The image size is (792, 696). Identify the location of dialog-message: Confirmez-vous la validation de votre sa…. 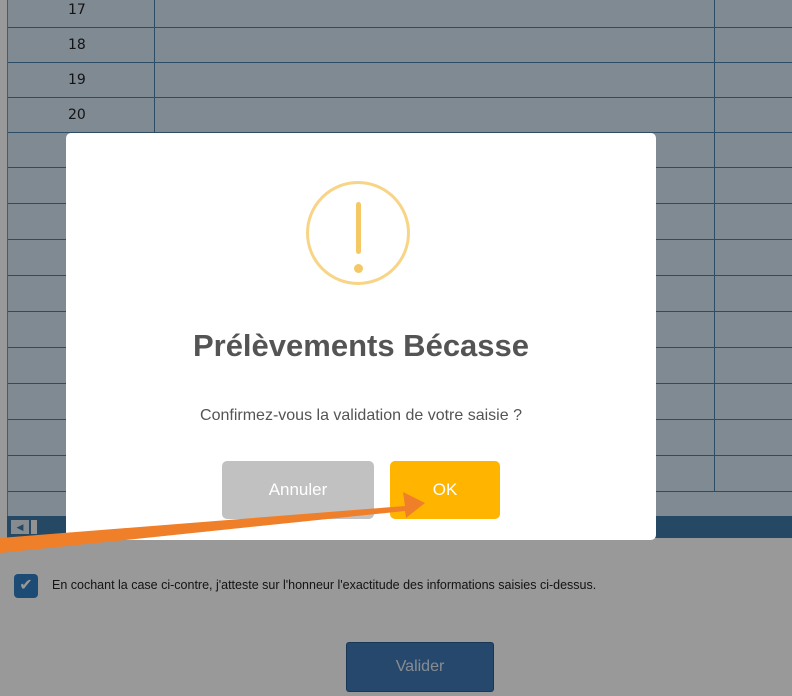
(361, 415).